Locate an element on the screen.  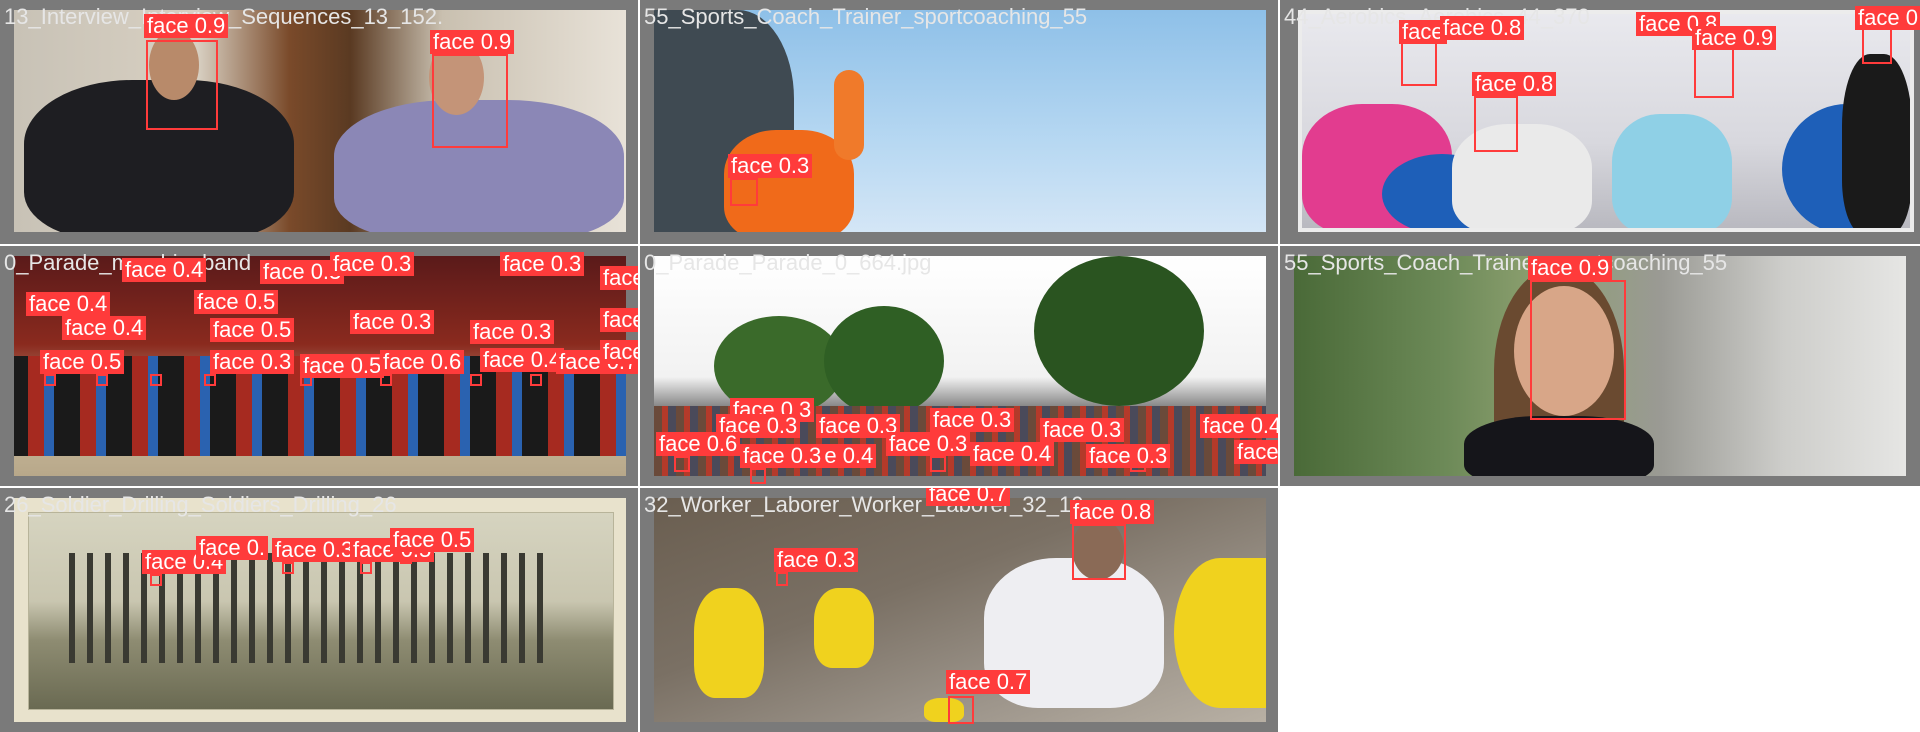
tile-caption: 0_Parade_Parade_0_664.jpg is located at coordinates (788, 262).